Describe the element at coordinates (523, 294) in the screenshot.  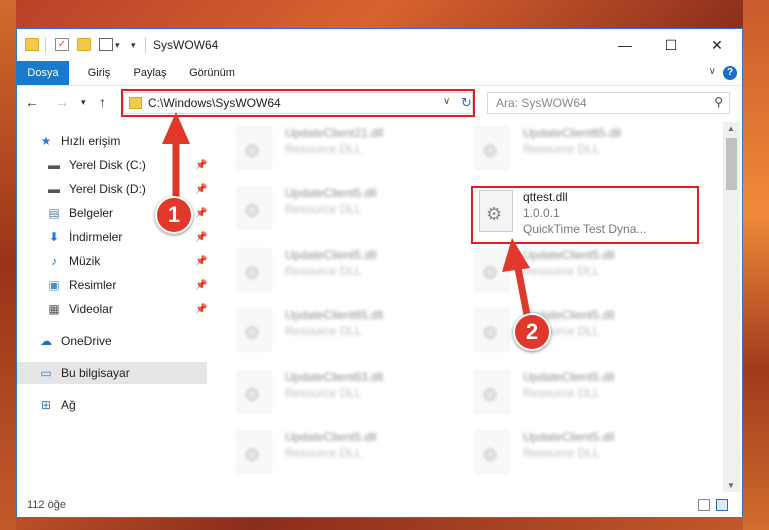
I see `arrow-2-shaft` at that location.